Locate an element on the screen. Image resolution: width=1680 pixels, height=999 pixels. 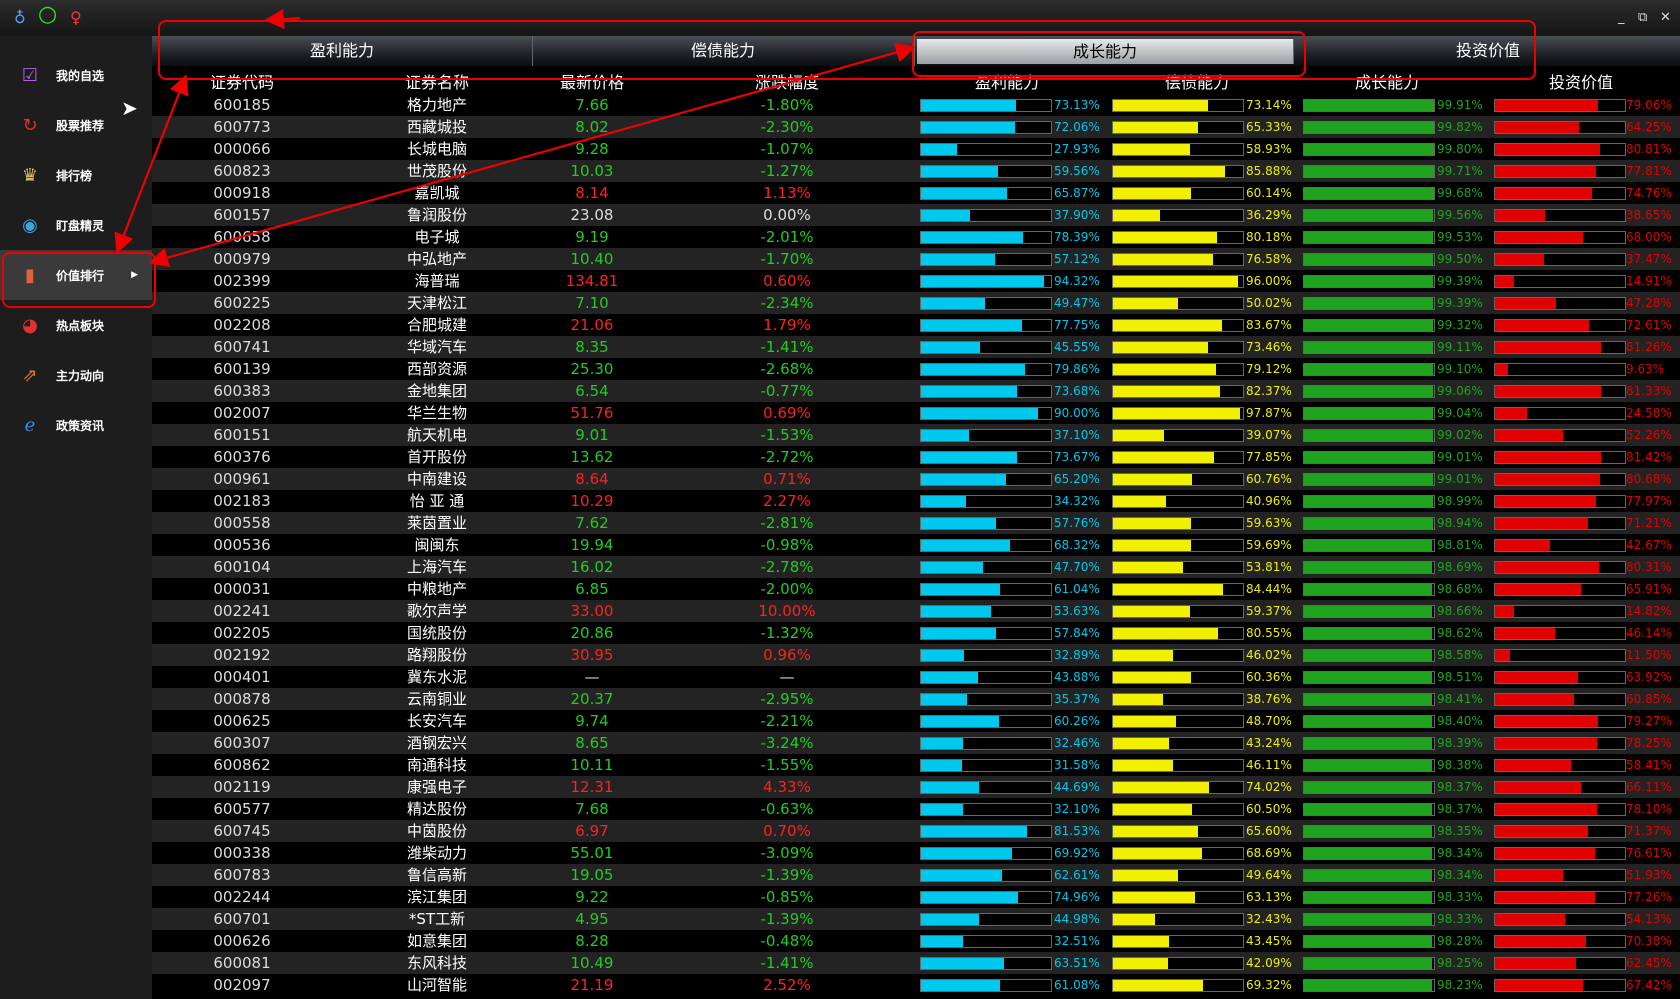
male-symbol-icon: ♁ is located at coordinates (20, 18).